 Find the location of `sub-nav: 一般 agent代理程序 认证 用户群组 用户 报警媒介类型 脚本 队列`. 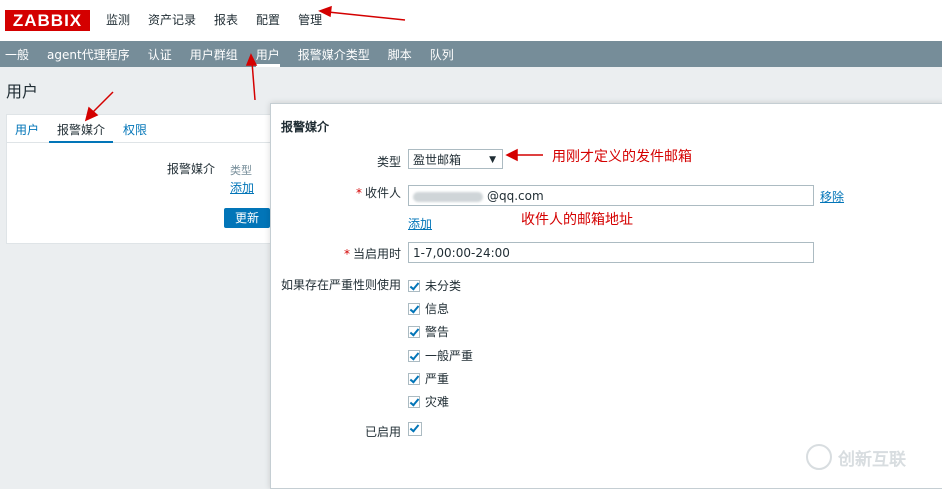

sub-nav: 一般 agent代理程序 认证 用户群组 用户 报警媒介类型 脚本 队列 is located at coordinates (471, 54).